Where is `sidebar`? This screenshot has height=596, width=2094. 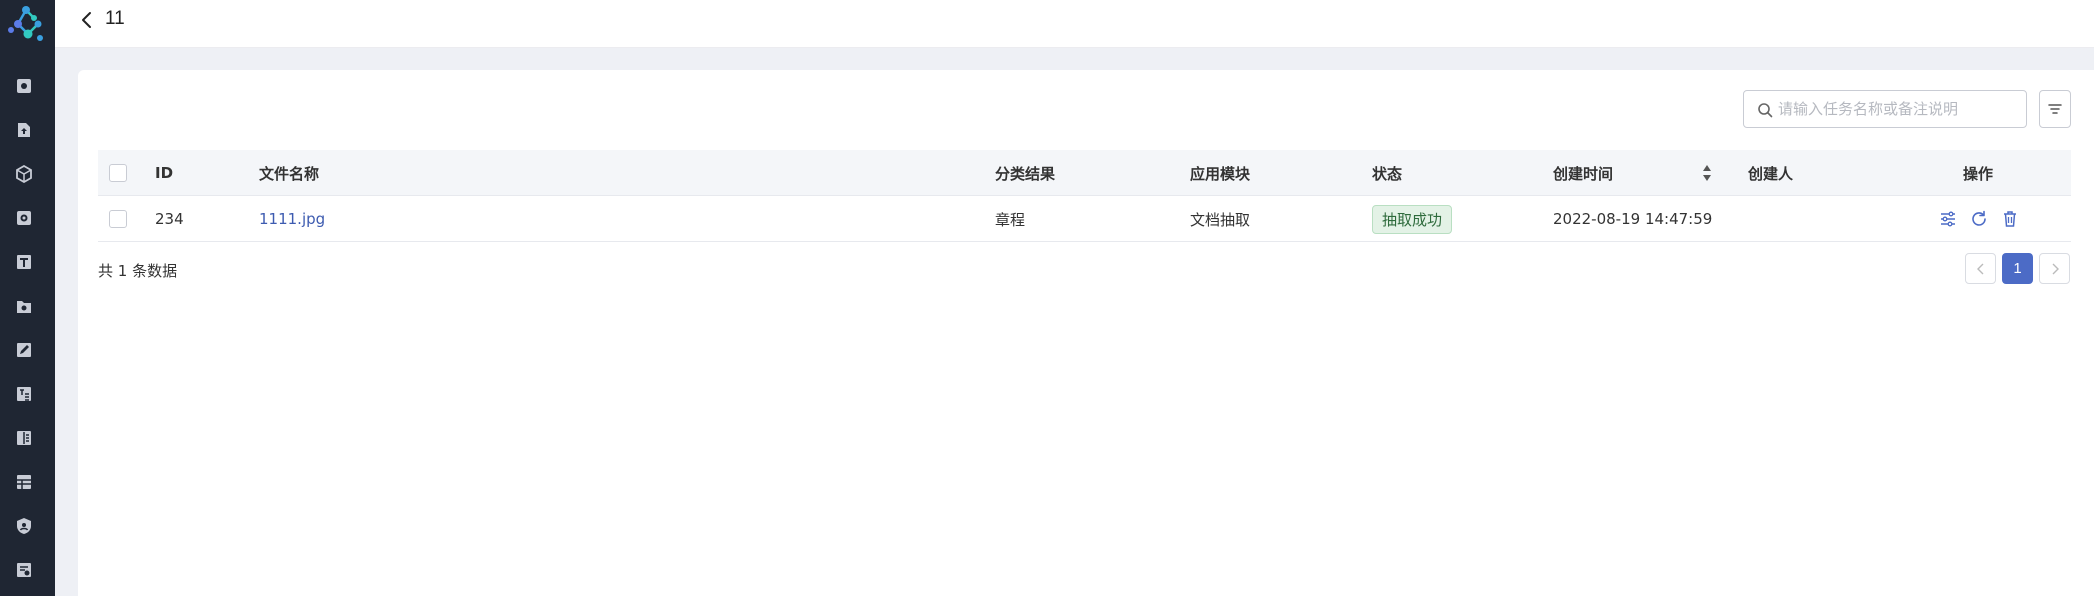 sidebar is located at coordinates (27, 298).